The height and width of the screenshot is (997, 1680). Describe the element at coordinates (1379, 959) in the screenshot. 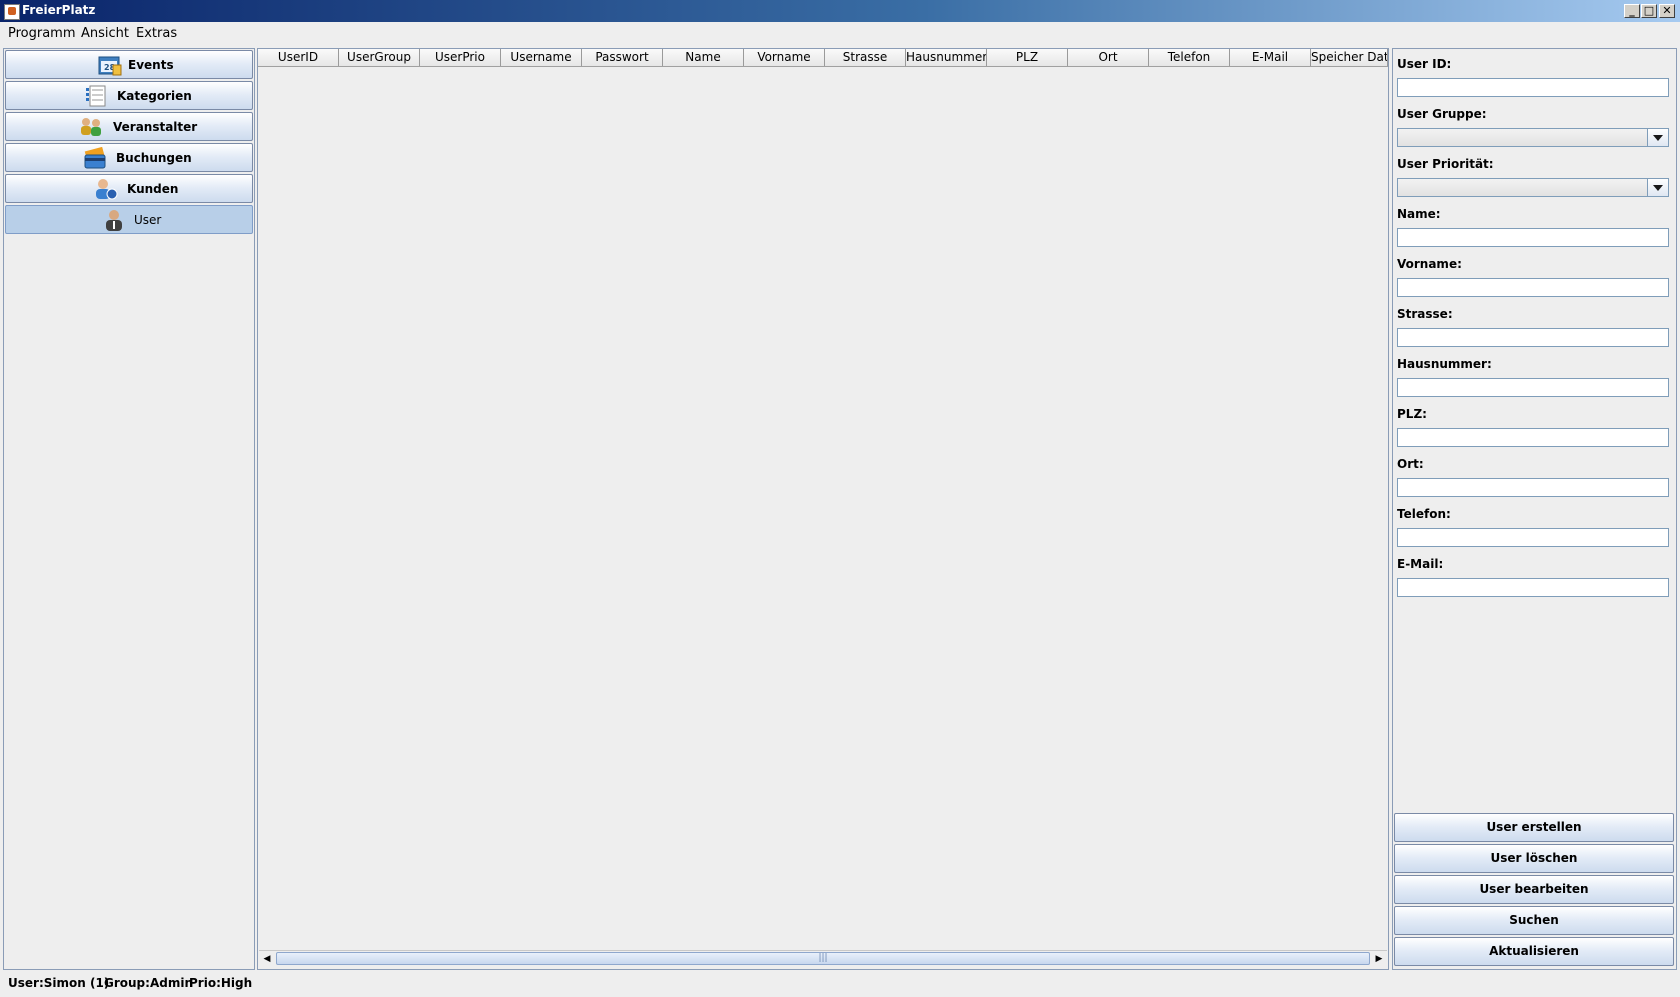

I see `scroll-right-arrow-icon: ▶` at that location.